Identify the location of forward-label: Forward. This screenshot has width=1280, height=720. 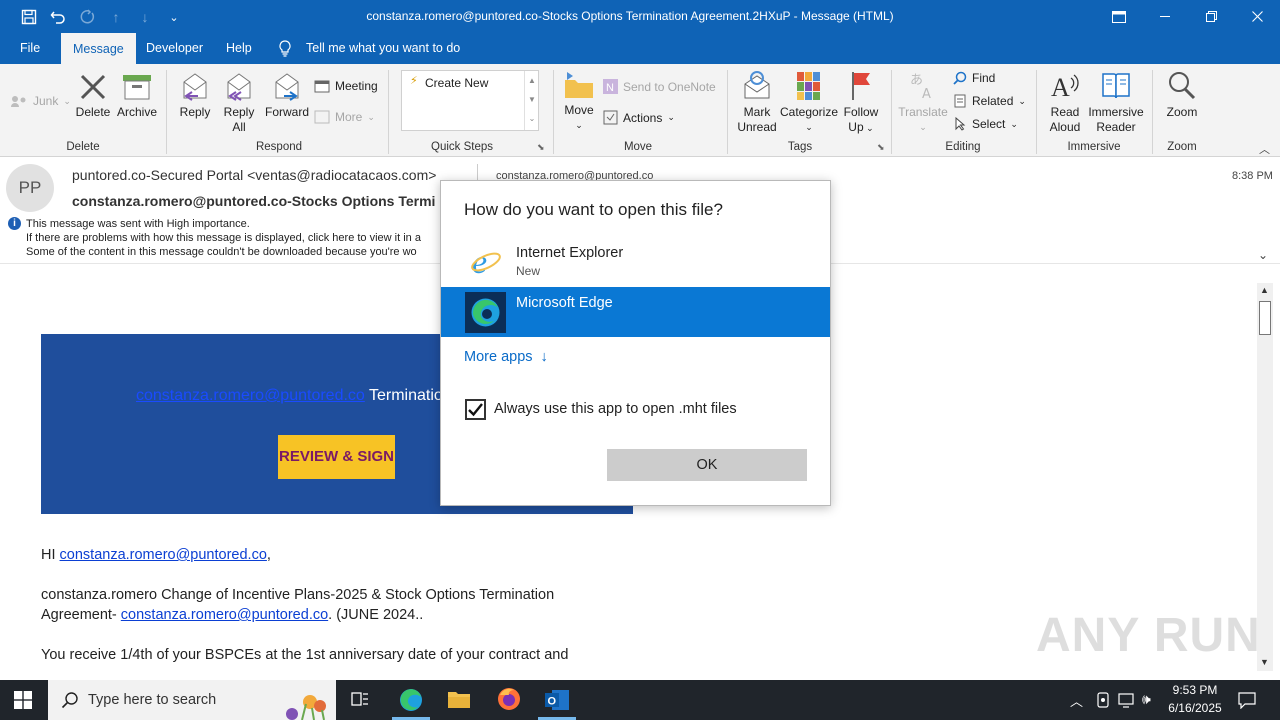
(286, 112).